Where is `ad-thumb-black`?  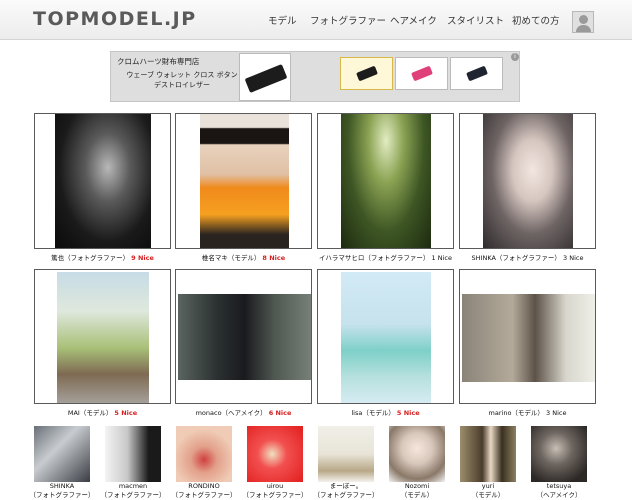
ad-thumb-black is located at coordinates (366, 73).